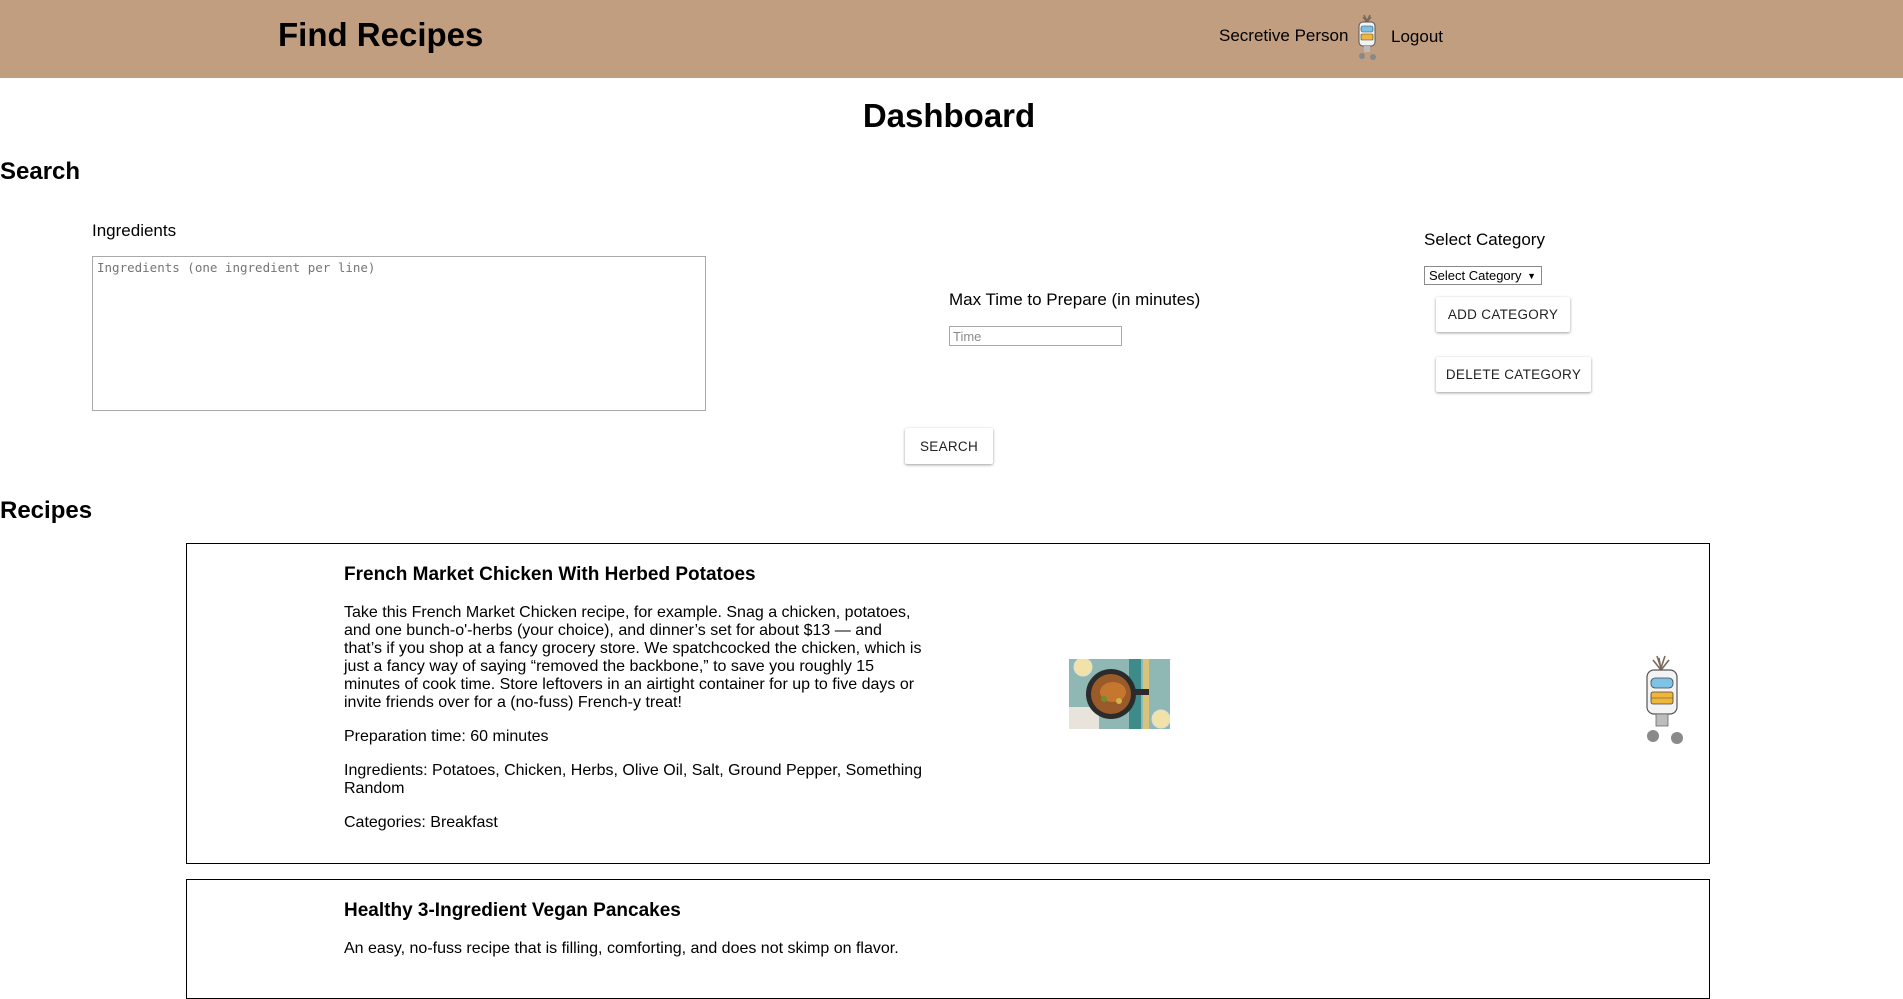 This screenshot has height=999, width=1903. Describe the element at coordinates (421, 822) in the screenshot. I see `recipe-categories: Categories: Breakfast` at that location.